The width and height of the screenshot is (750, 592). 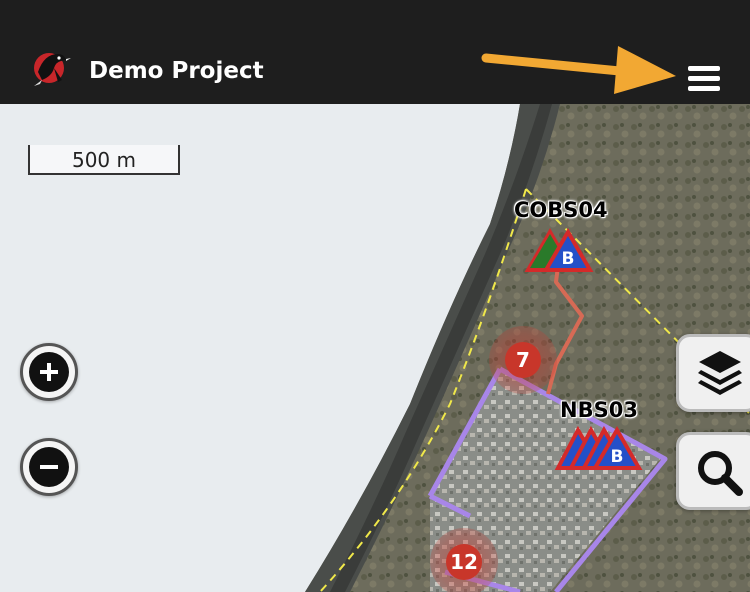 What do you see at coordinates (578, 70) in the screenshot?
I see `annotation-arrow-icon` at bounding box center [578, 70].